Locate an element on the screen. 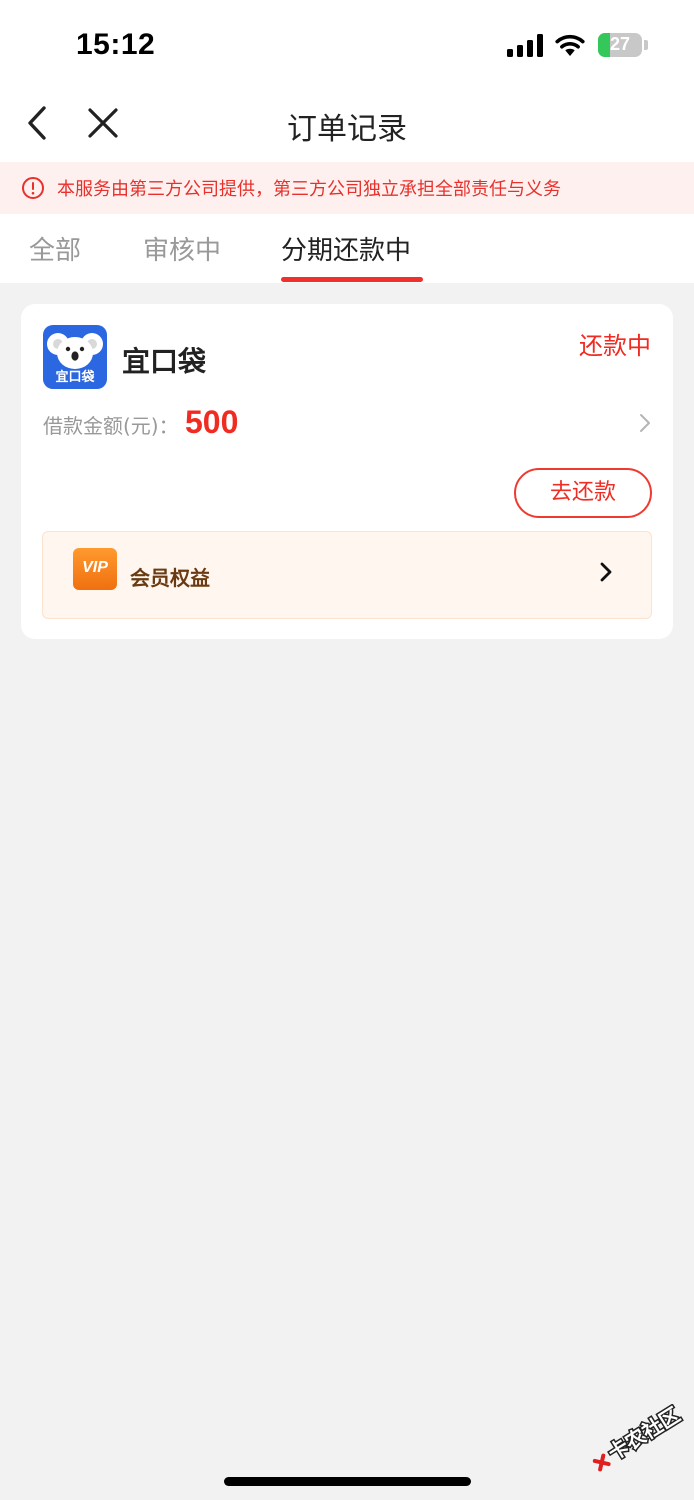 Image resolution: width=694 pixels, height=1500 pixels. tab-all: 全部 is located at coordinates (55, 248).